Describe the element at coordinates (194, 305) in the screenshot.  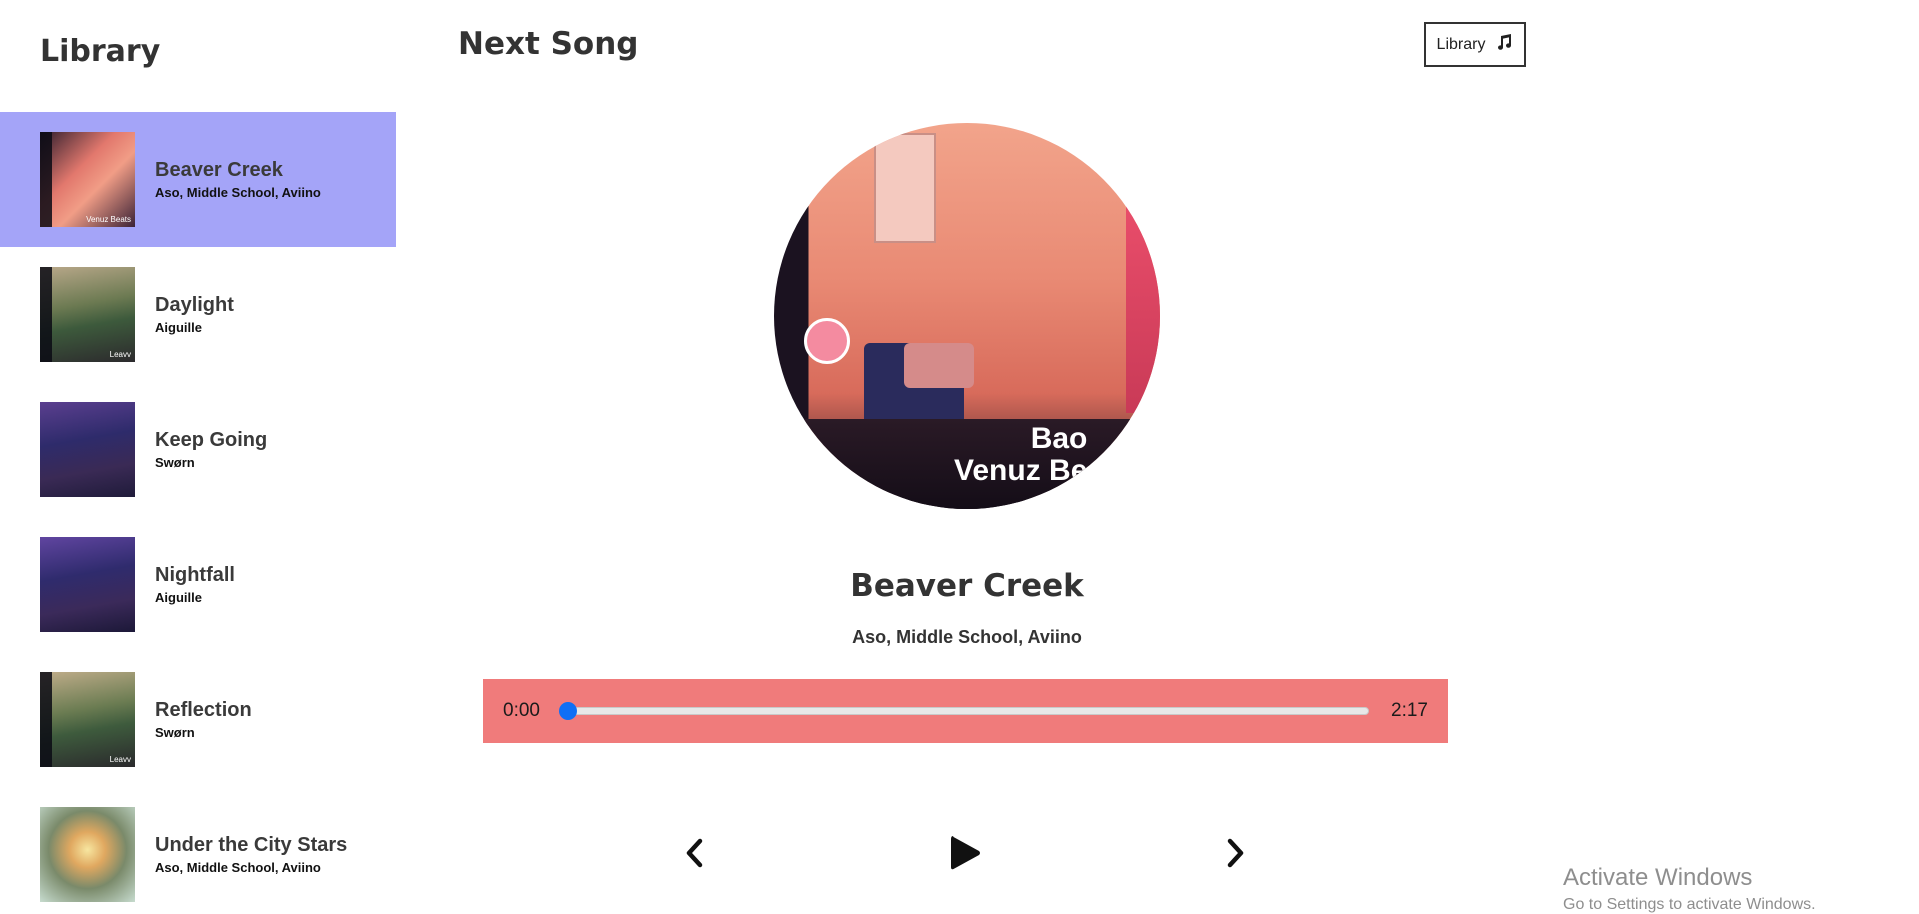
I see `song-title: Daylight` at that location.